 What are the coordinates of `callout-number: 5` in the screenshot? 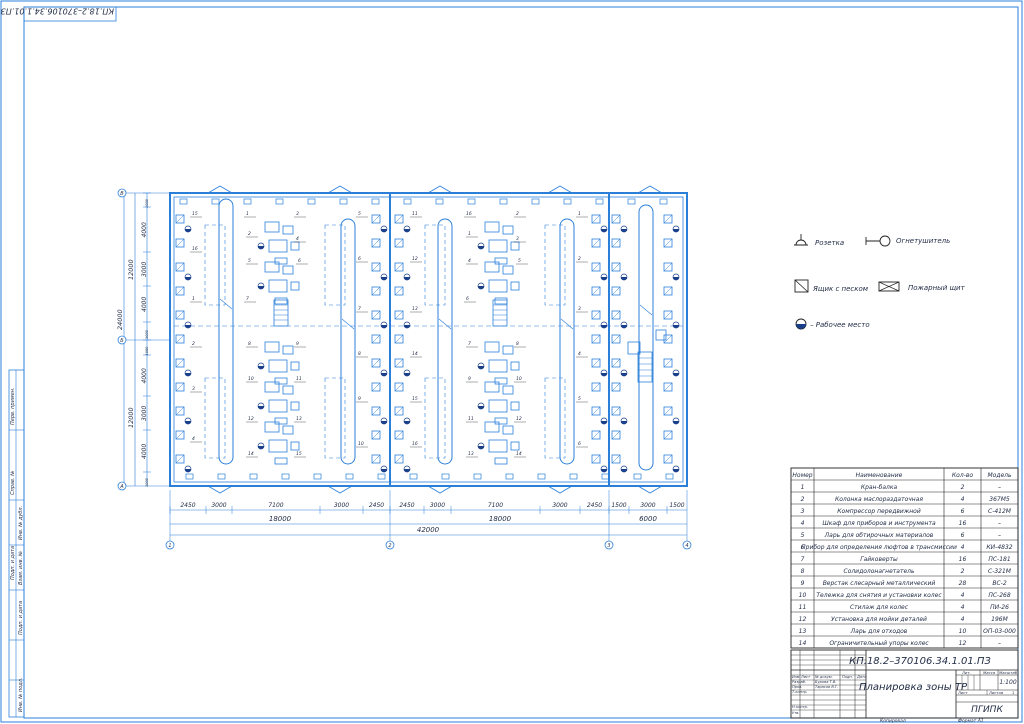 It's located at (249, 261).